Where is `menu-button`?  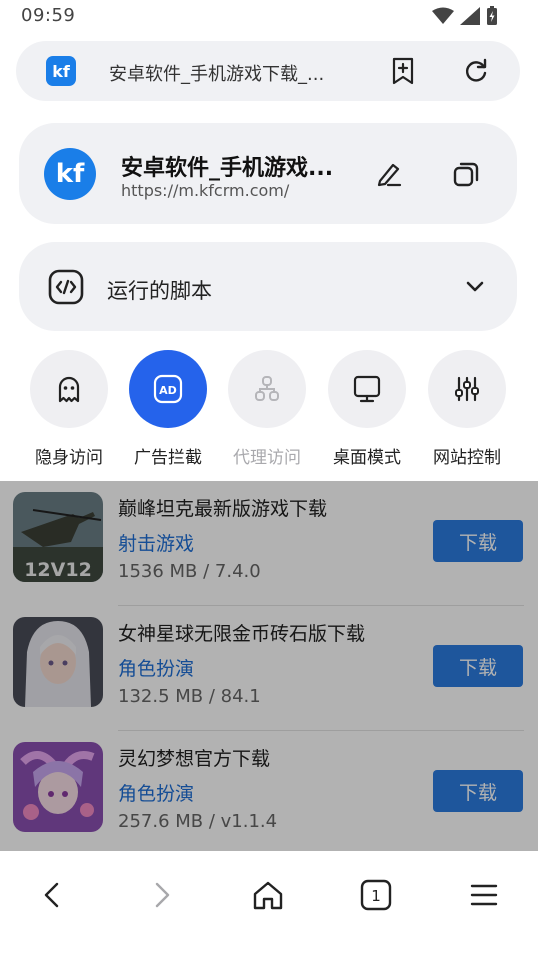 menu-button is located at coordinates (484, 895).